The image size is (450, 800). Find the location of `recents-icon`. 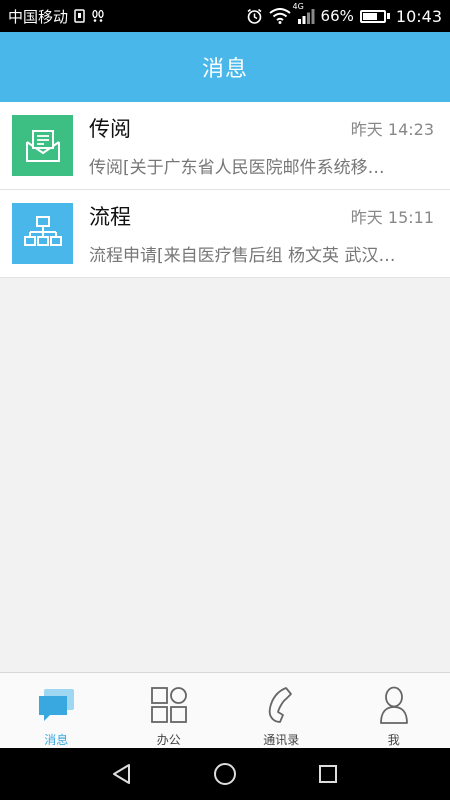

recents-icon is located at coordinates (328, 774).